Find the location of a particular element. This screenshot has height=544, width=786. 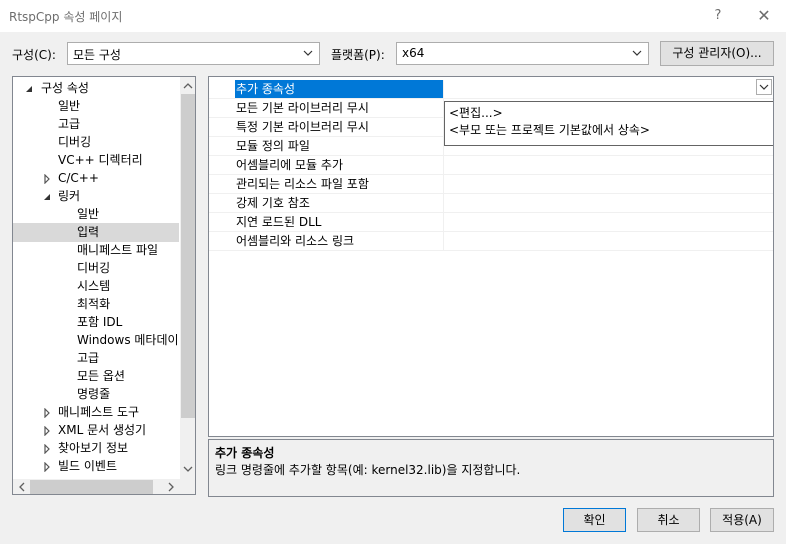

tree-item: 구성 속성 is located at coordinates (96, 88).